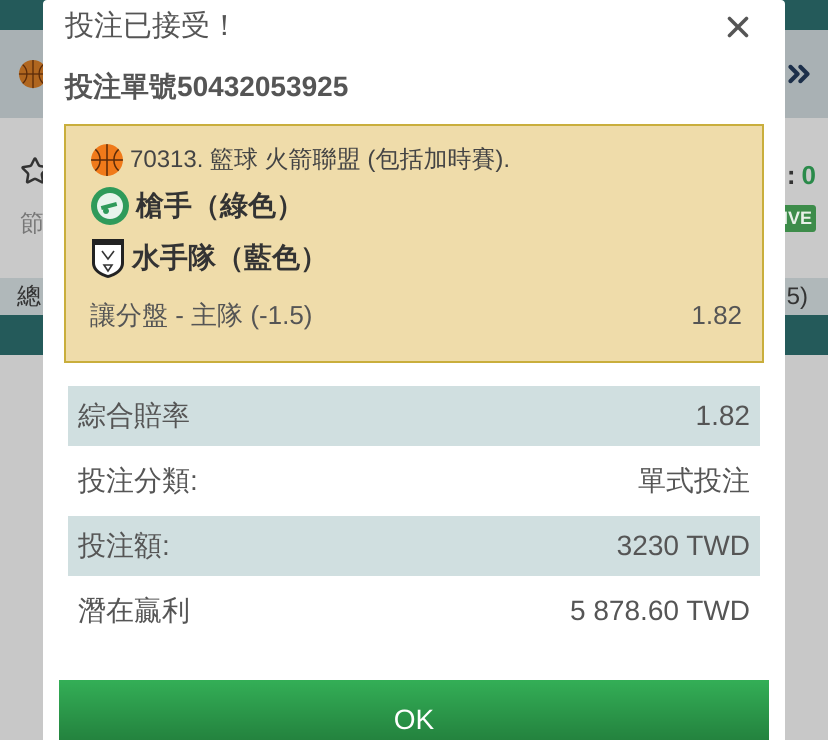 This screenshot has height=740, width=828. What do you see at coordinates (683, 546) in the screenshot?
I see `summary-value: 3230 TWD` at bounding box center [683, 546].